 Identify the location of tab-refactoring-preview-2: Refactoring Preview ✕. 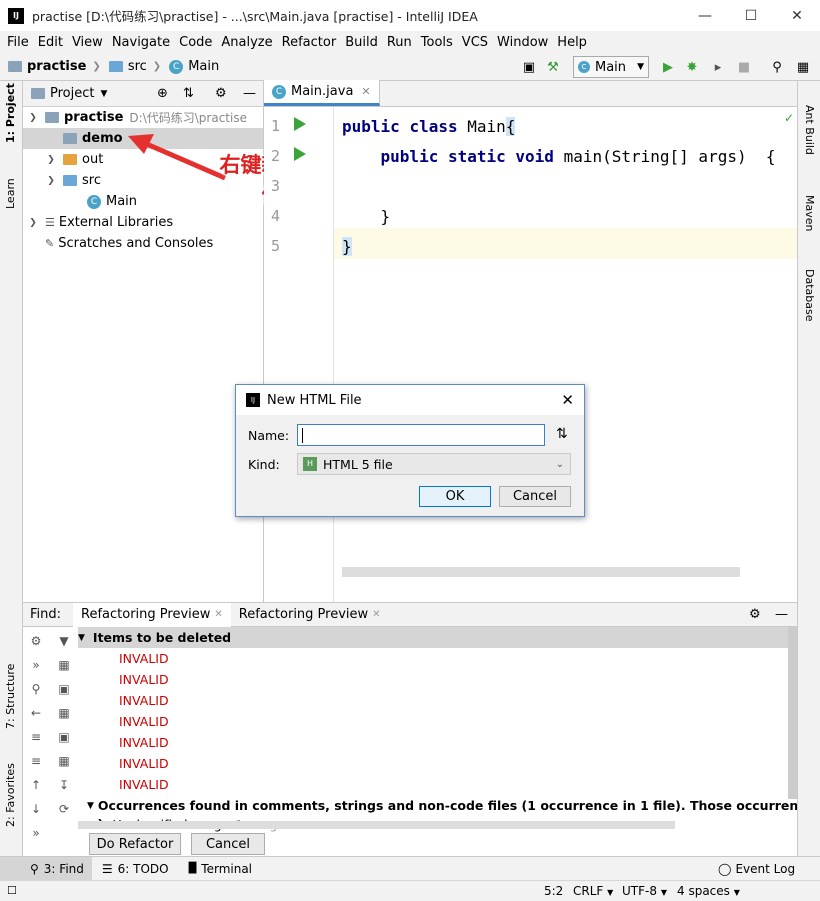
(310, 615).